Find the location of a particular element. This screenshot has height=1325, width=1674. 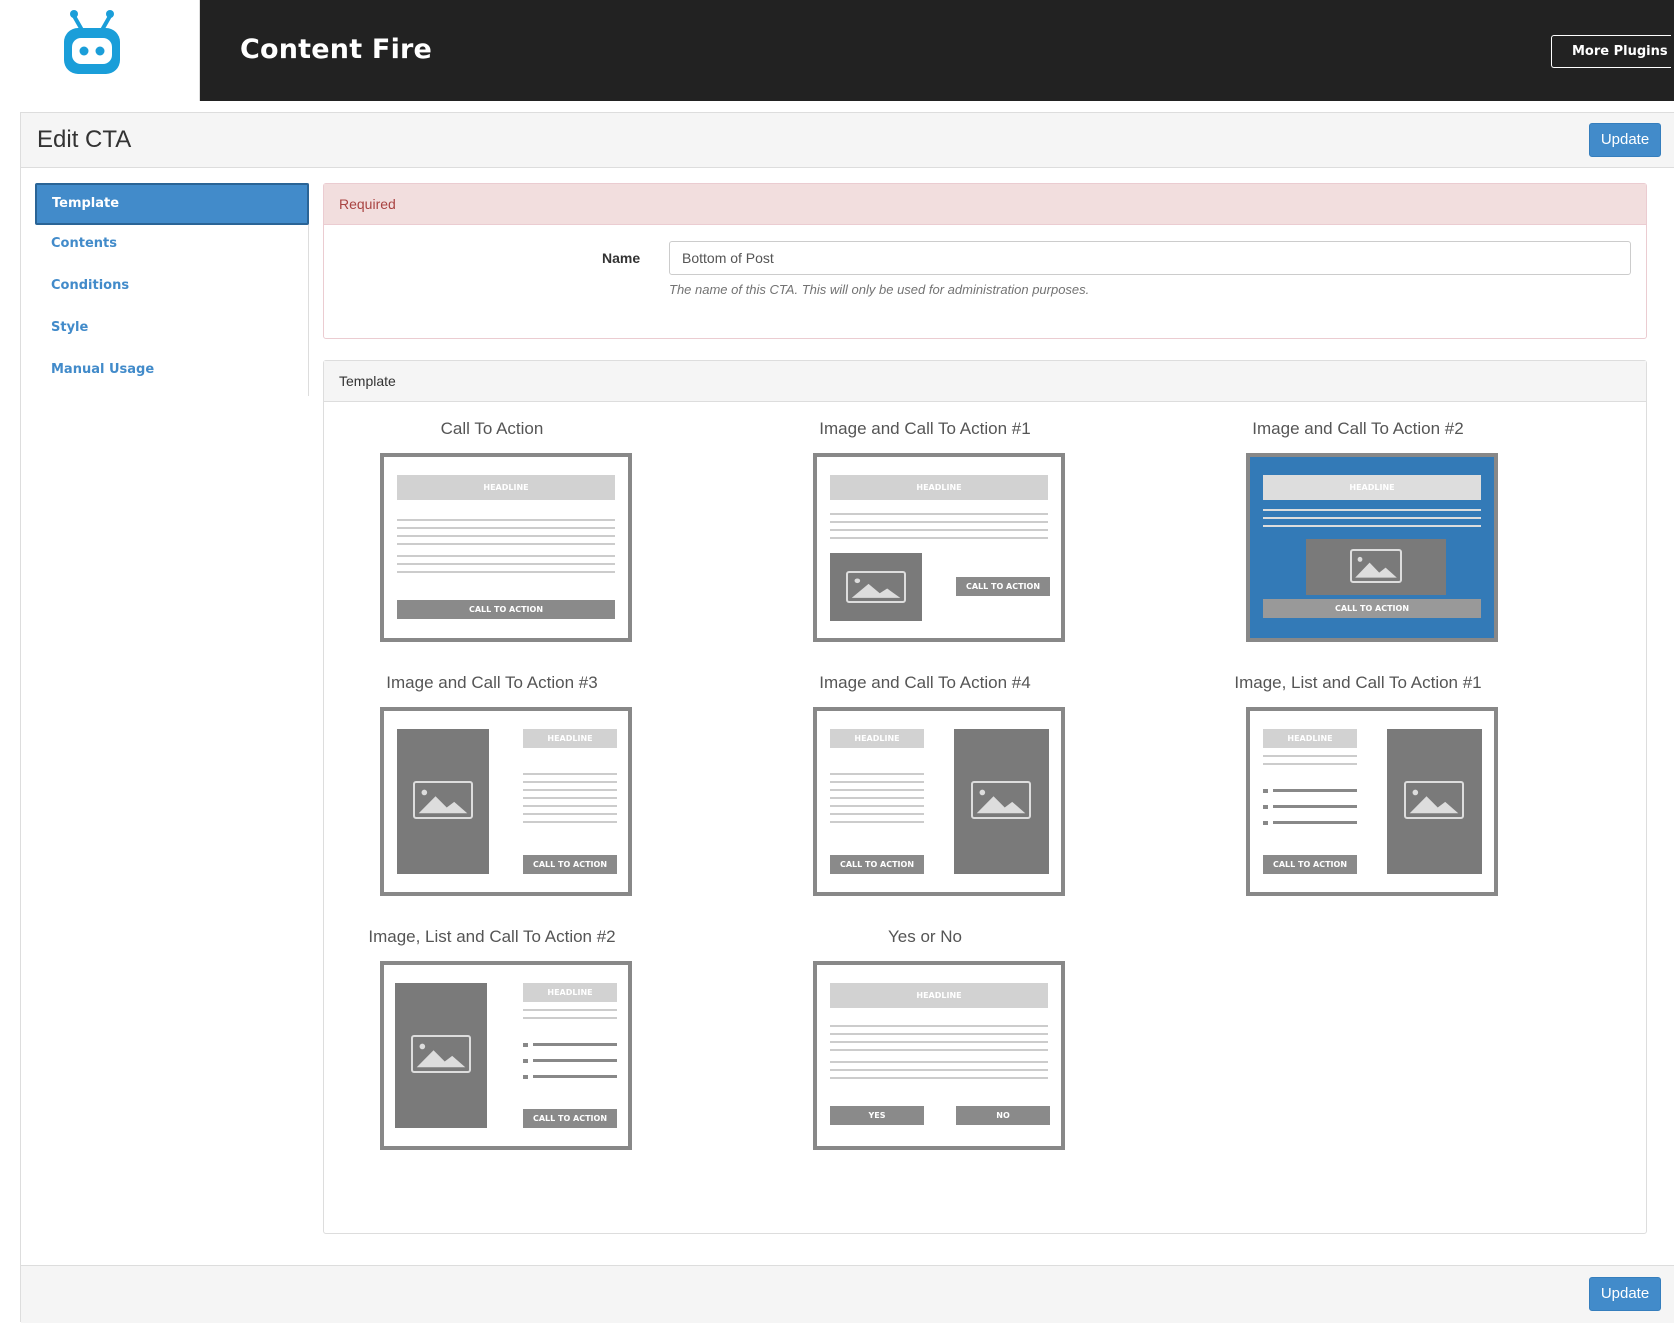

logo is located at coordinates (100, 50).